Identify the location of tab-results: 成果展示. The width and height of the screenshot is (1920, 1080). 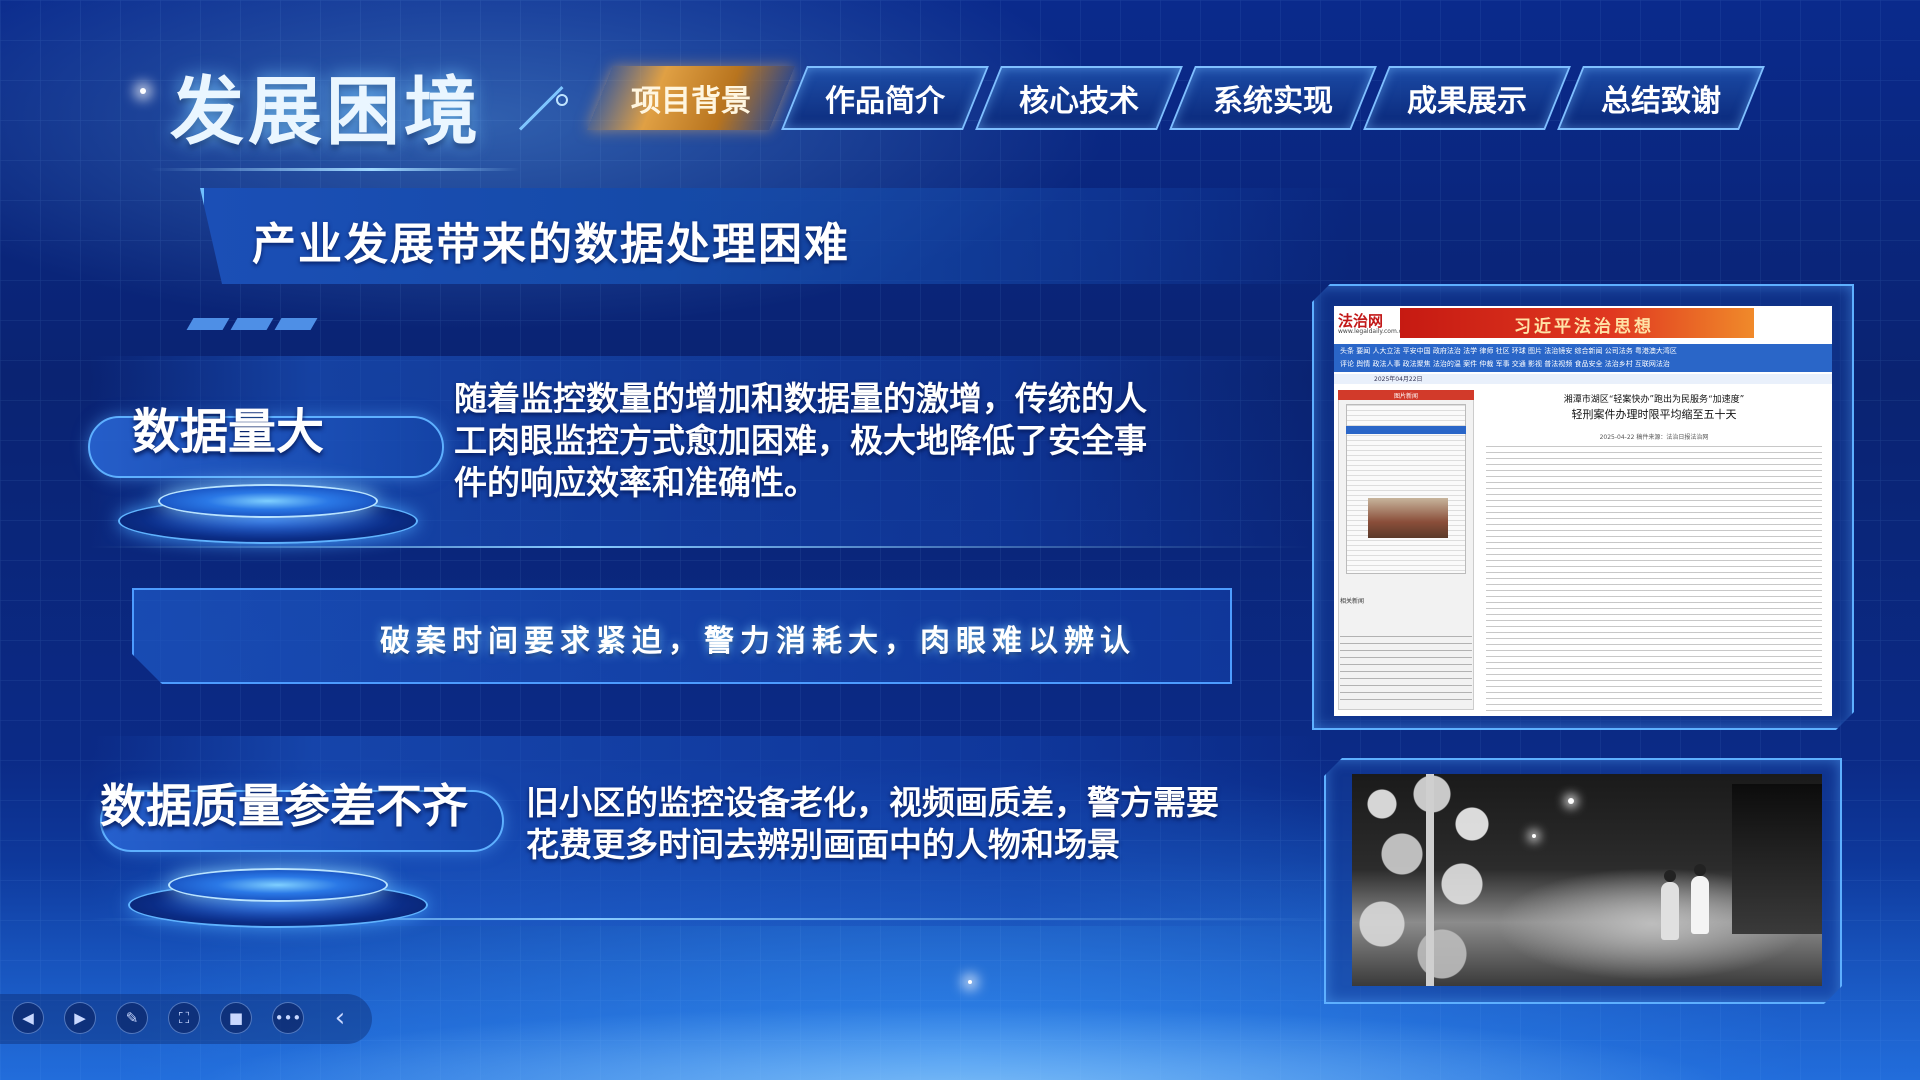
(1467, 98).